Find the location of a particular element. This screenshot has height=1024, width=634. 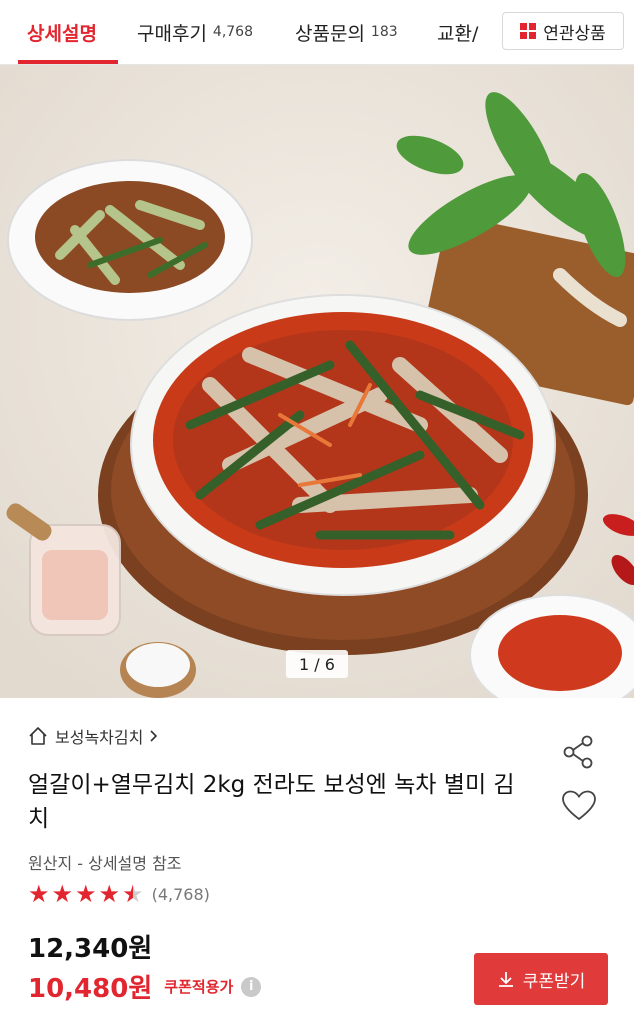

original-price: 12,340원 is located at coordinates (90, 949).